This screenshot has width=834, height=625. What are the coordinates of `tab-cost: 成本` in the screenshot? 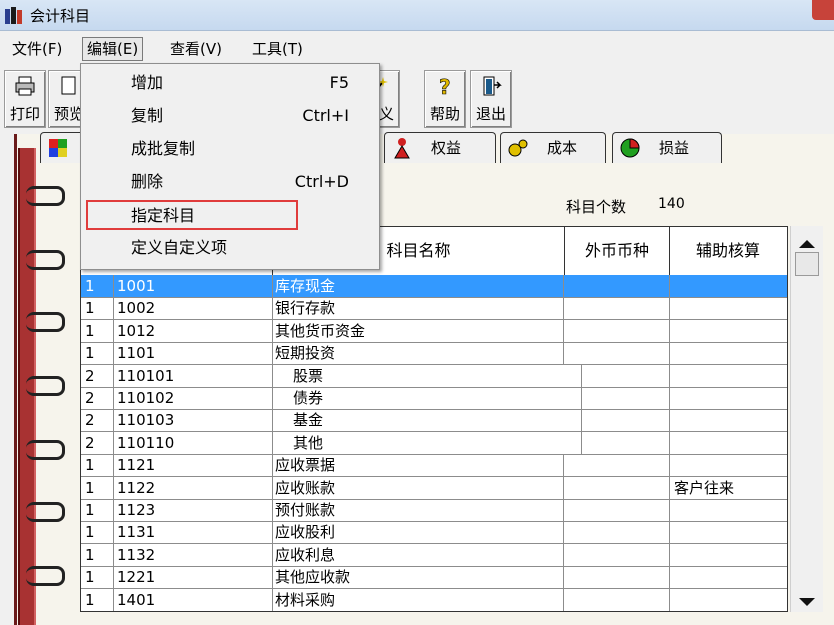 It's located at (553, 147).